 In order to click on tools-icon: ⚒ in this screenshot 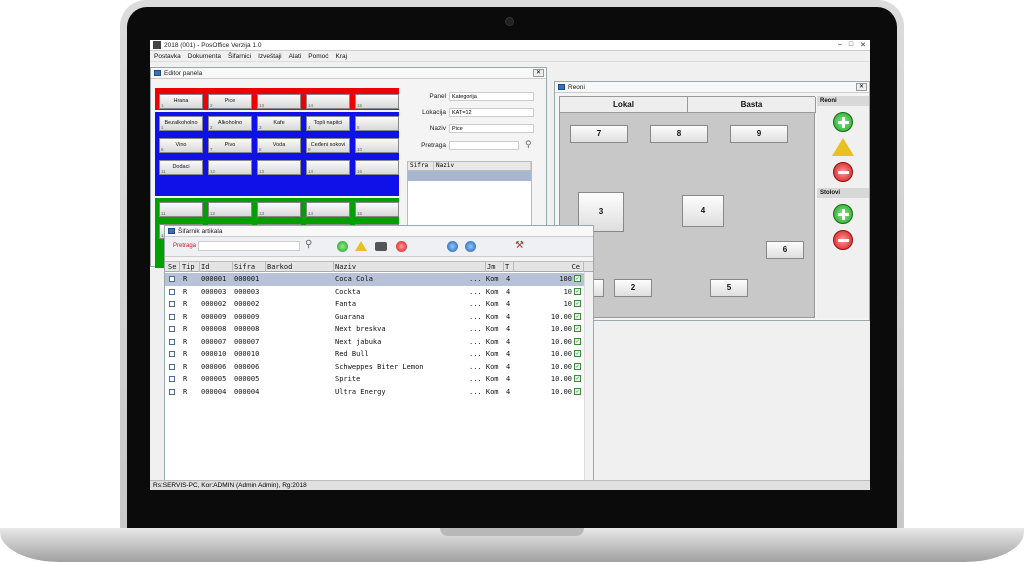, I will do `click(519, 245)`.